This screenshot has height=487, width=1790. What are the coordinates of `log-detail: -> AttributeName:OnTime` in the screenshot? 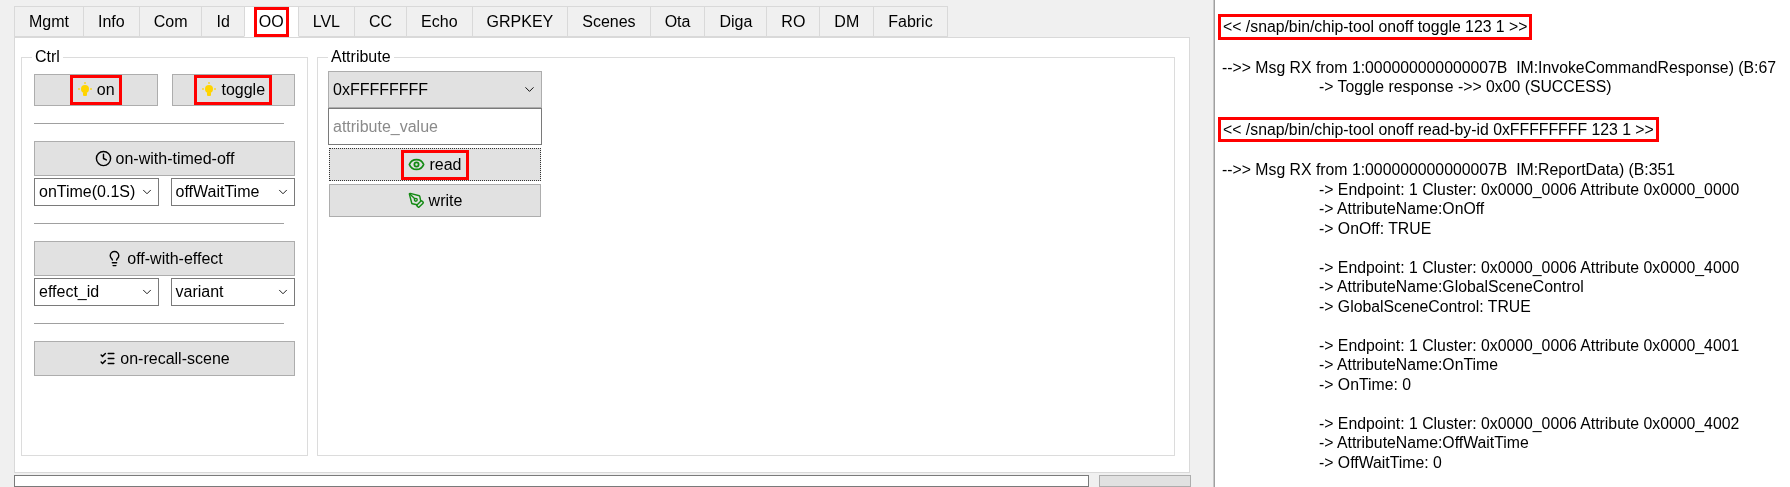 It's located at (1409, 365).